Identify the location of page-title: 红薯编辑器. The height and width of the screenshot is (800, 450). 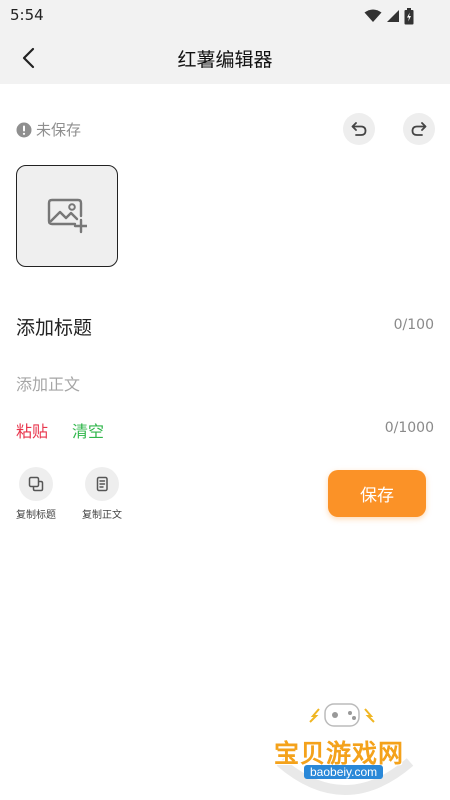
(225, 60).